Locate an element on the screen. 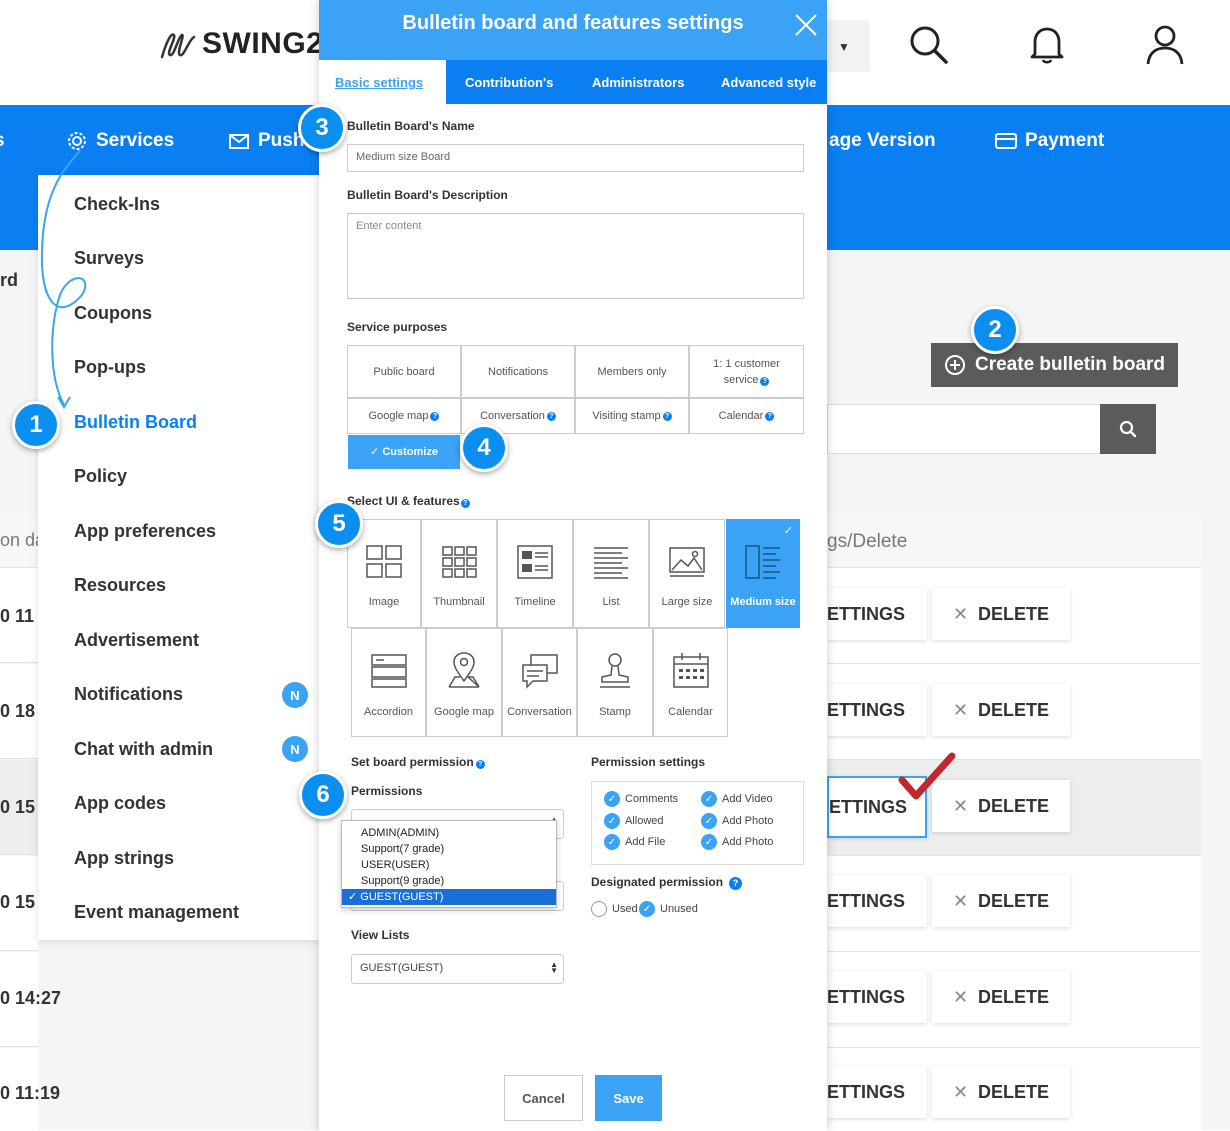  permission-settings-label: Permission settings is located at coordinates (648, 762).